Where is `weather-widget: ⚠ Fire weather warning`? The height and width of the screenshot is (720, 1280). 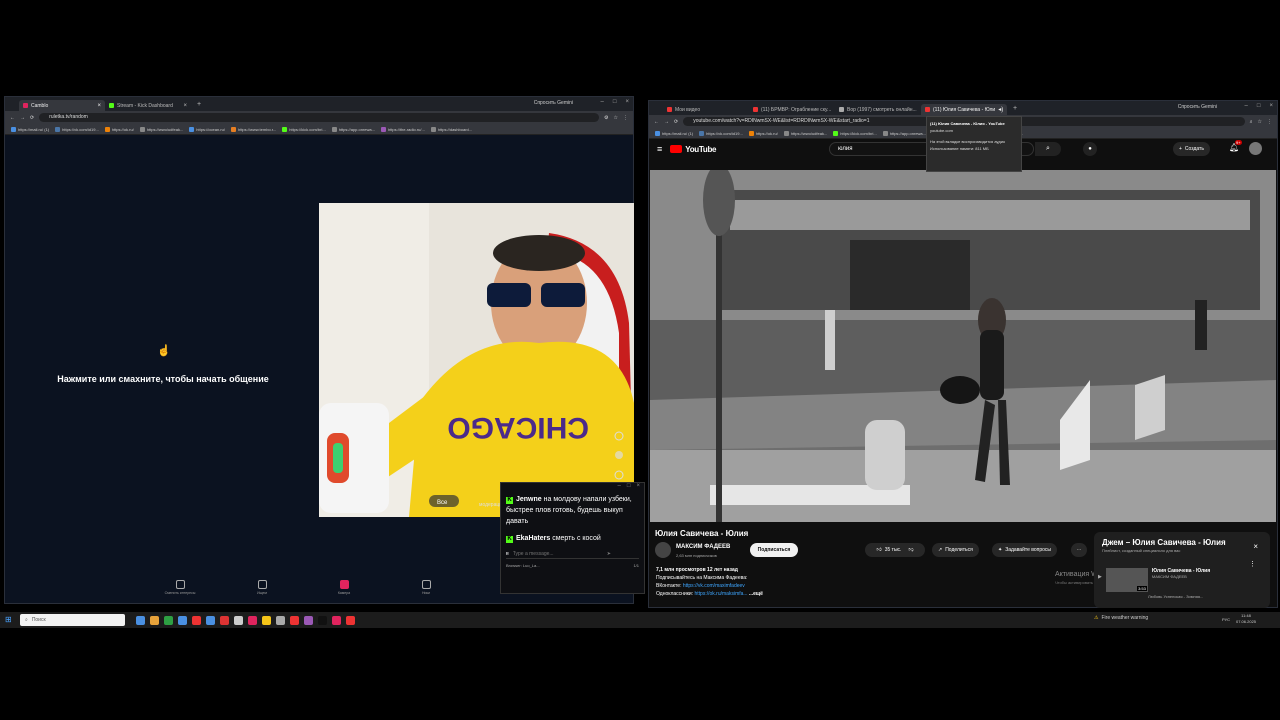
weather-widget: ⚠ Fire weather warning is located at coordinates (1121, 618).